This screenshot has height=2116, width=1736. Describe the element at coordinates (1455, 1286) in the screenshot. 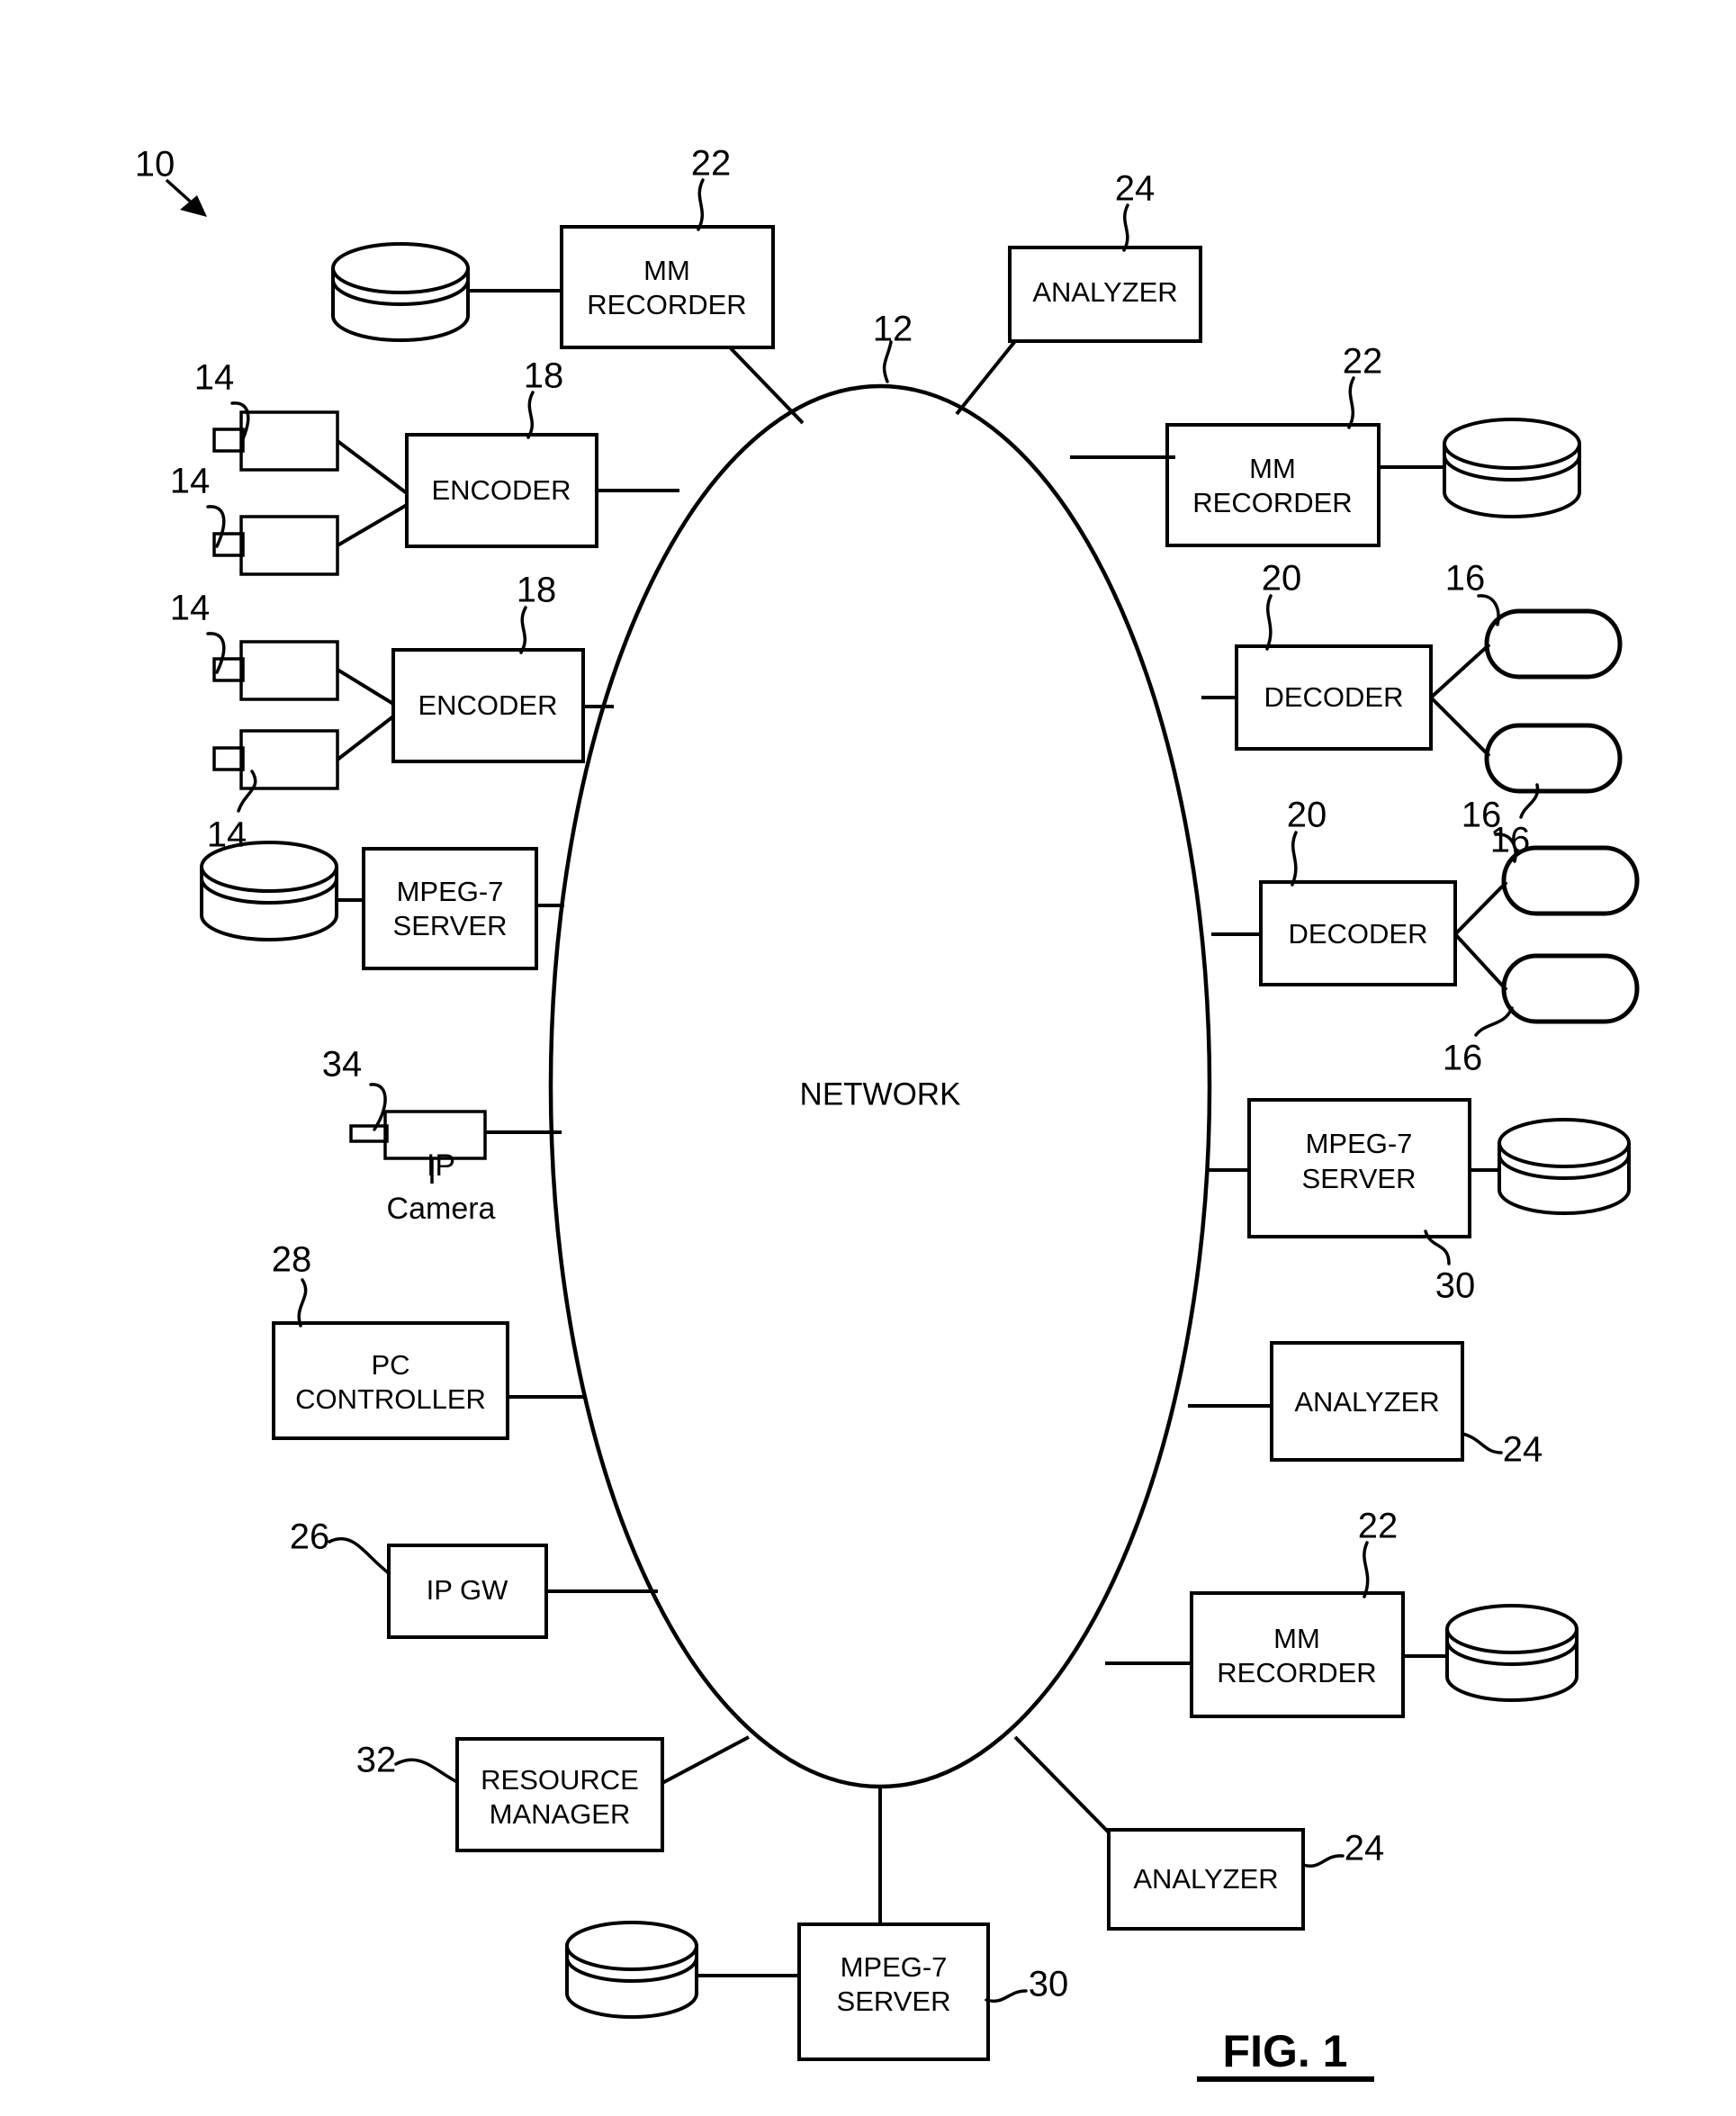

I see `ref-mpeg7-server-right: 30` at that location.